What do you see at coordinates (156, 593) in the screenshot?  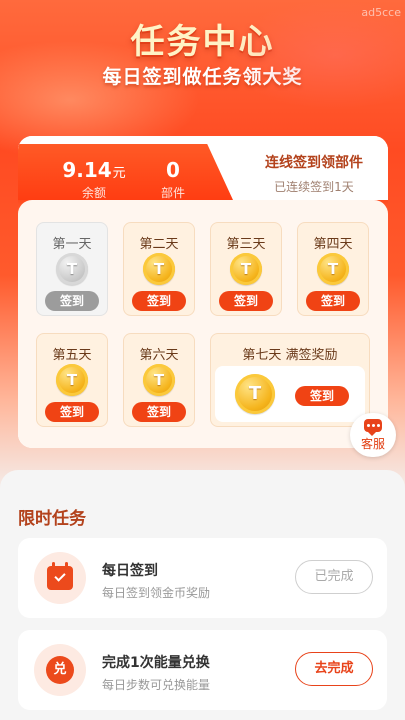 I see `task-desc: 每日签到领金币奖励` at bounding box center [156, 593].